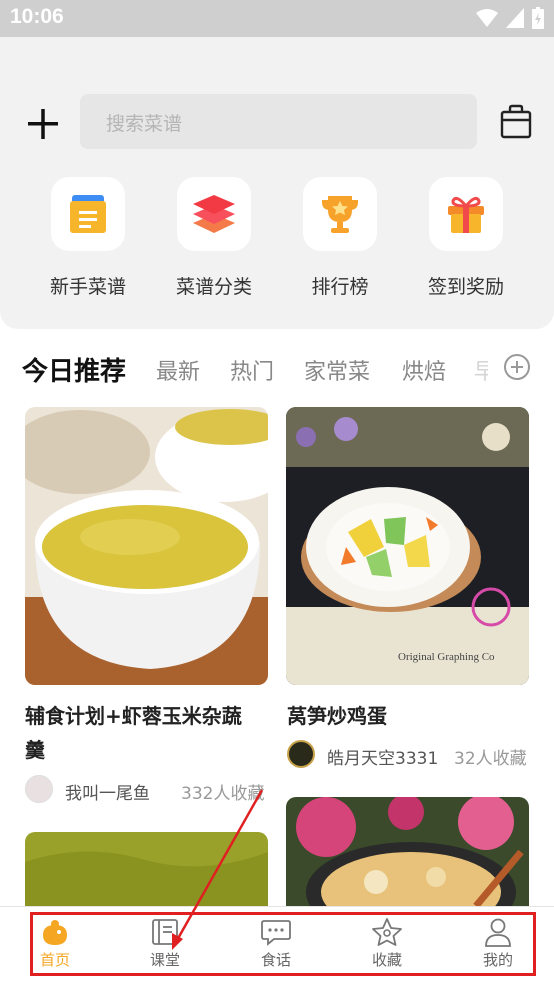  What do you see at coordinates (382, 756) in the screenshot?
I see `author-name: 皓月天空3331` at bounding box center [382, 756].